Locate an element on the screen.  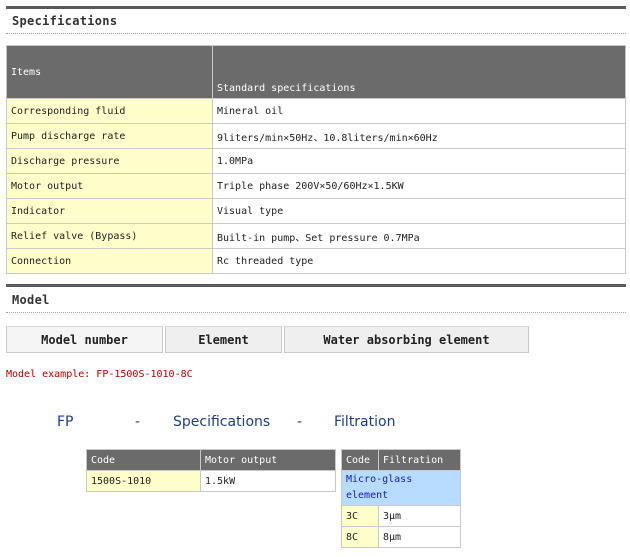
table-row: 1500S-1010 1.5kW is located at coordinates (211, 481).